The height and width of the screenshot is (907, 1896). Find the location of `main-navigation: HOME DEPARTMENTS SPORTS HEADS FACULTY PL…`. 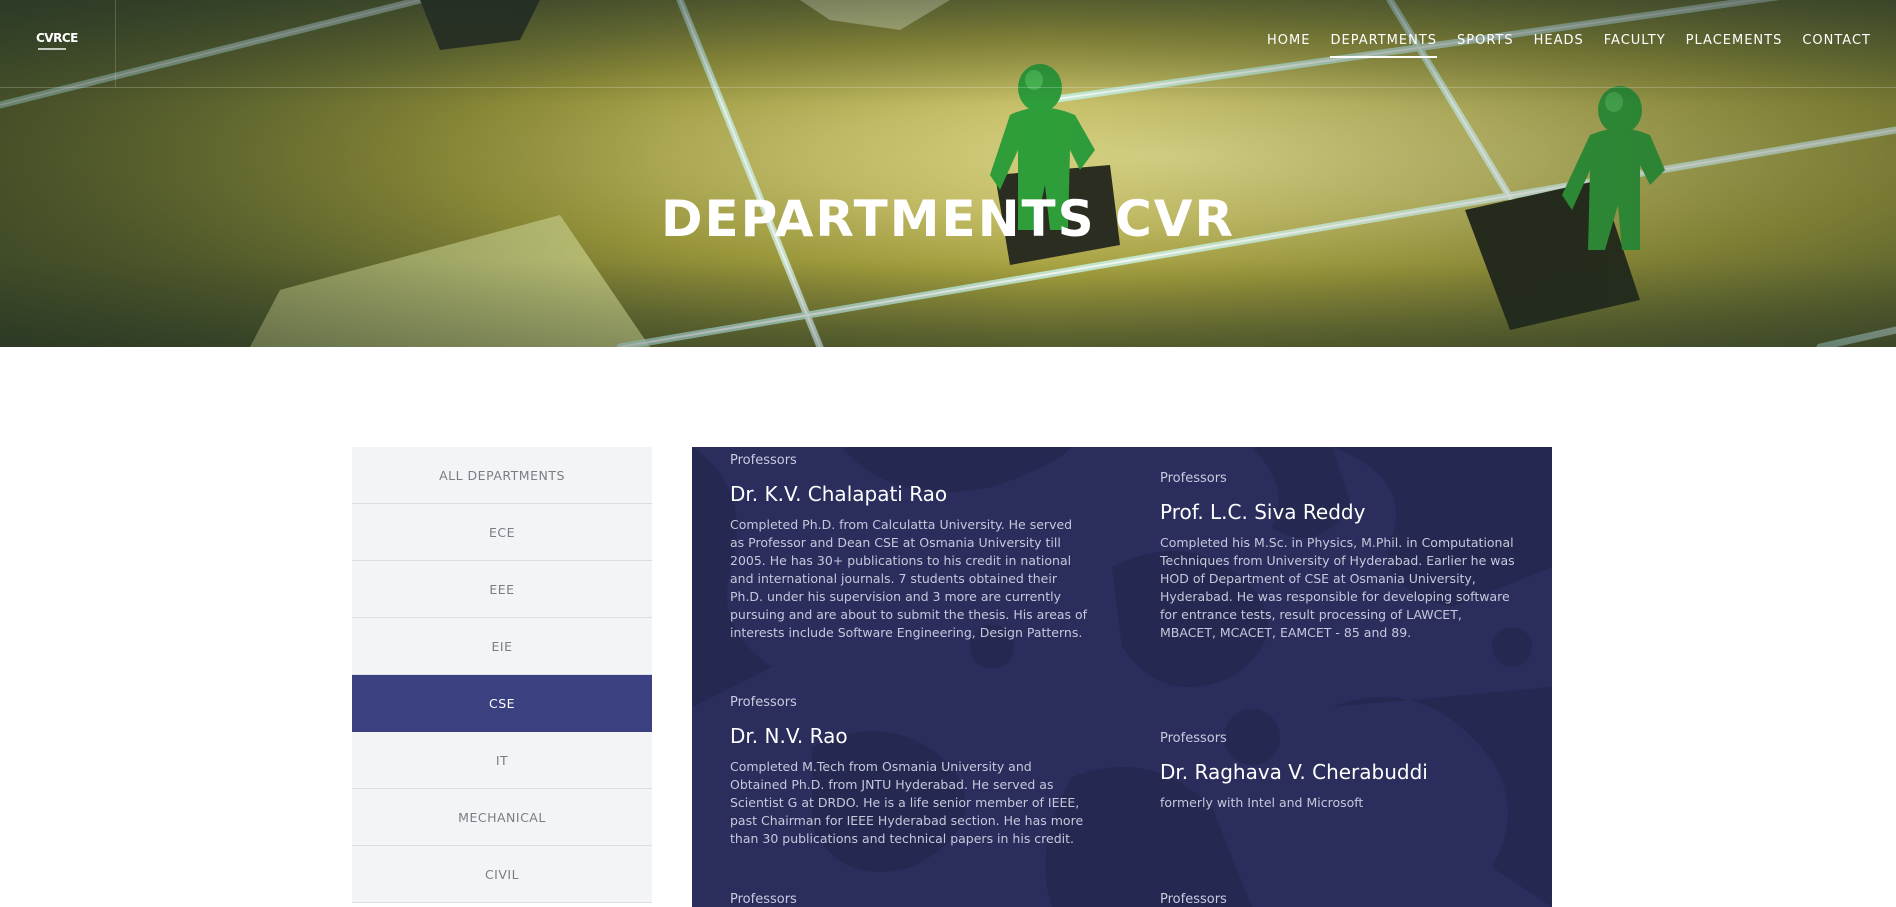

main-navigation: HOME DEPARTMENTS SPORTS HEADS FACULTY PL… is located at coordinates (1559, 45).